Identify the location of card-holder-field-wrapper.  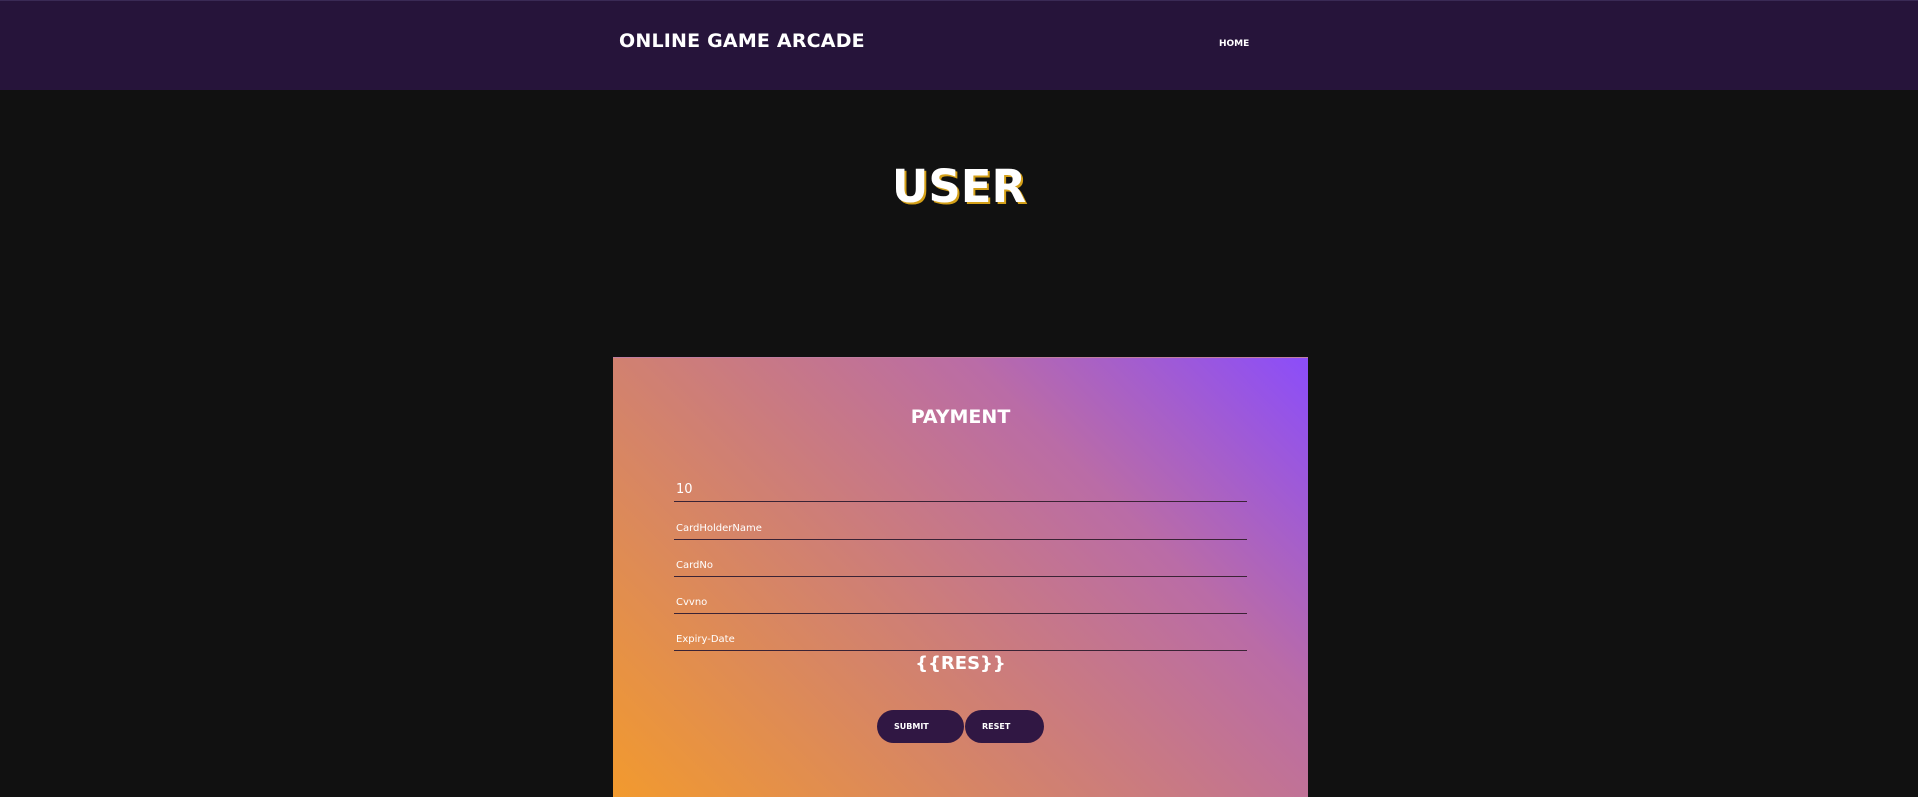
(960, 528).